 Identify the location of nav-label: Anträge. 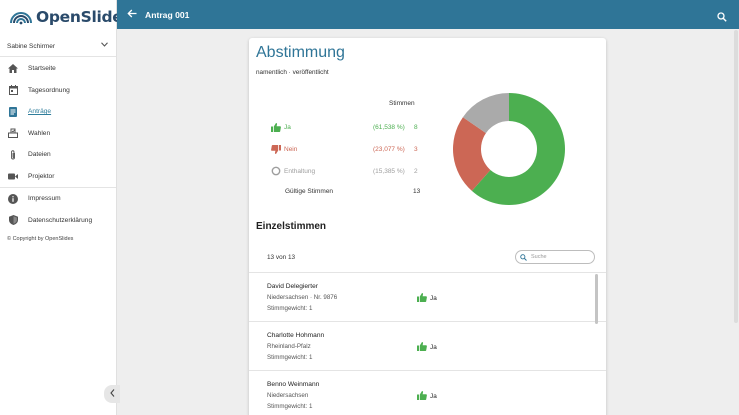
(40, 112).